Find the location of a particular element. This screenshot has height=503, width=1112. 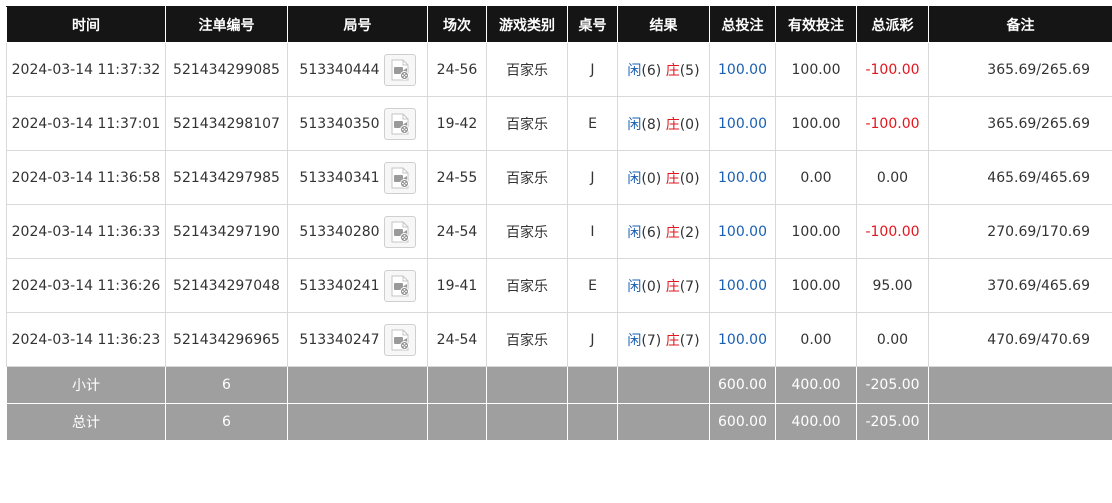

cell-round: 513340280 is located at coordinates (357, 231).